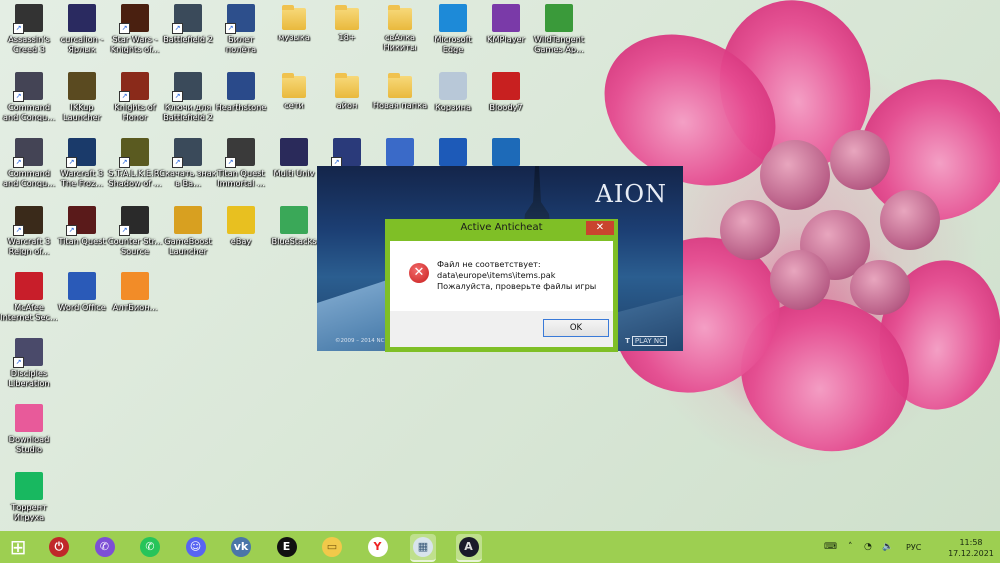 Image resolution: width=1000 pixels, height=563 pixels. What do you see at coordinates (576, 328) in the screenshot?
I see `ok-button: OK` at bounding box center [576, 328].